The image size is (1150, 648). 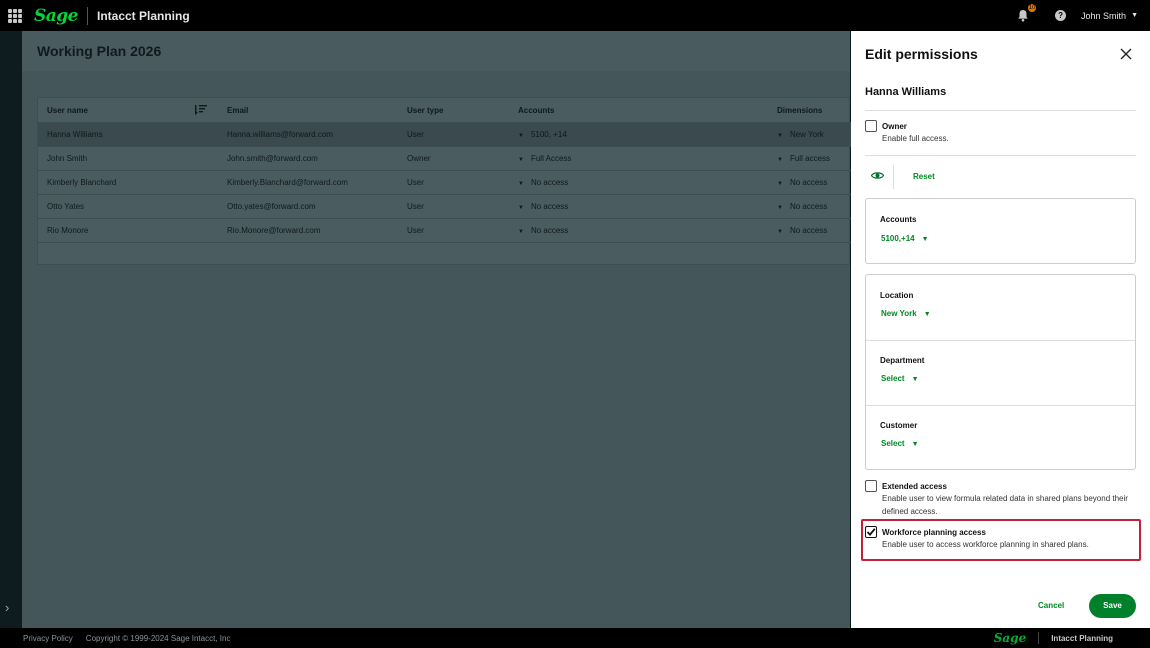 What do you see at coordinates (898, 219) in the screenshot?
I see `accounts-label: Accounts` at bounding box center [898, 219].